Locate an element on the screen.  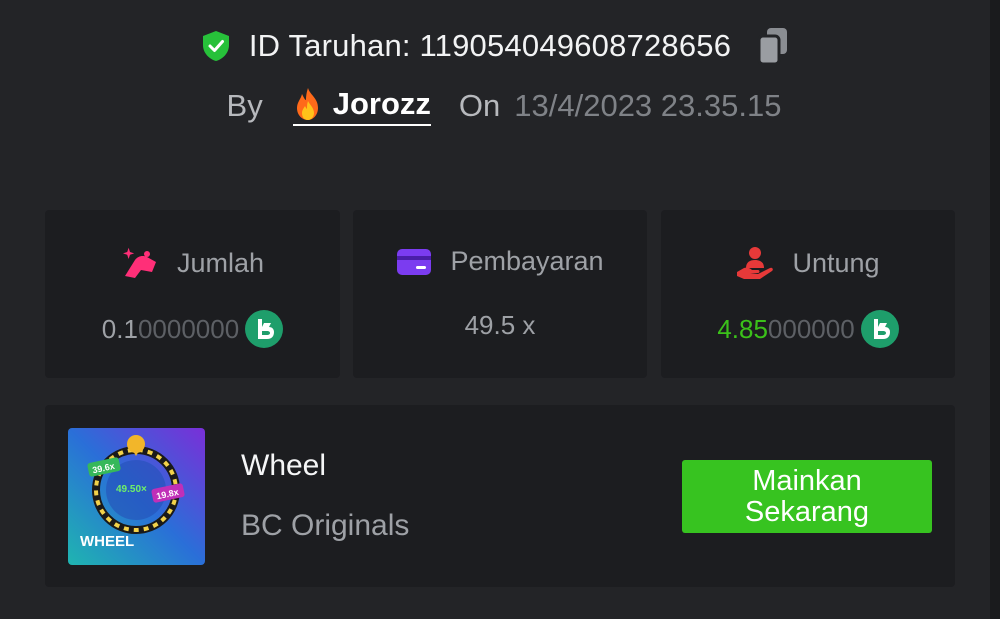
hand-coins-icon is located at coordinates (139, 262).